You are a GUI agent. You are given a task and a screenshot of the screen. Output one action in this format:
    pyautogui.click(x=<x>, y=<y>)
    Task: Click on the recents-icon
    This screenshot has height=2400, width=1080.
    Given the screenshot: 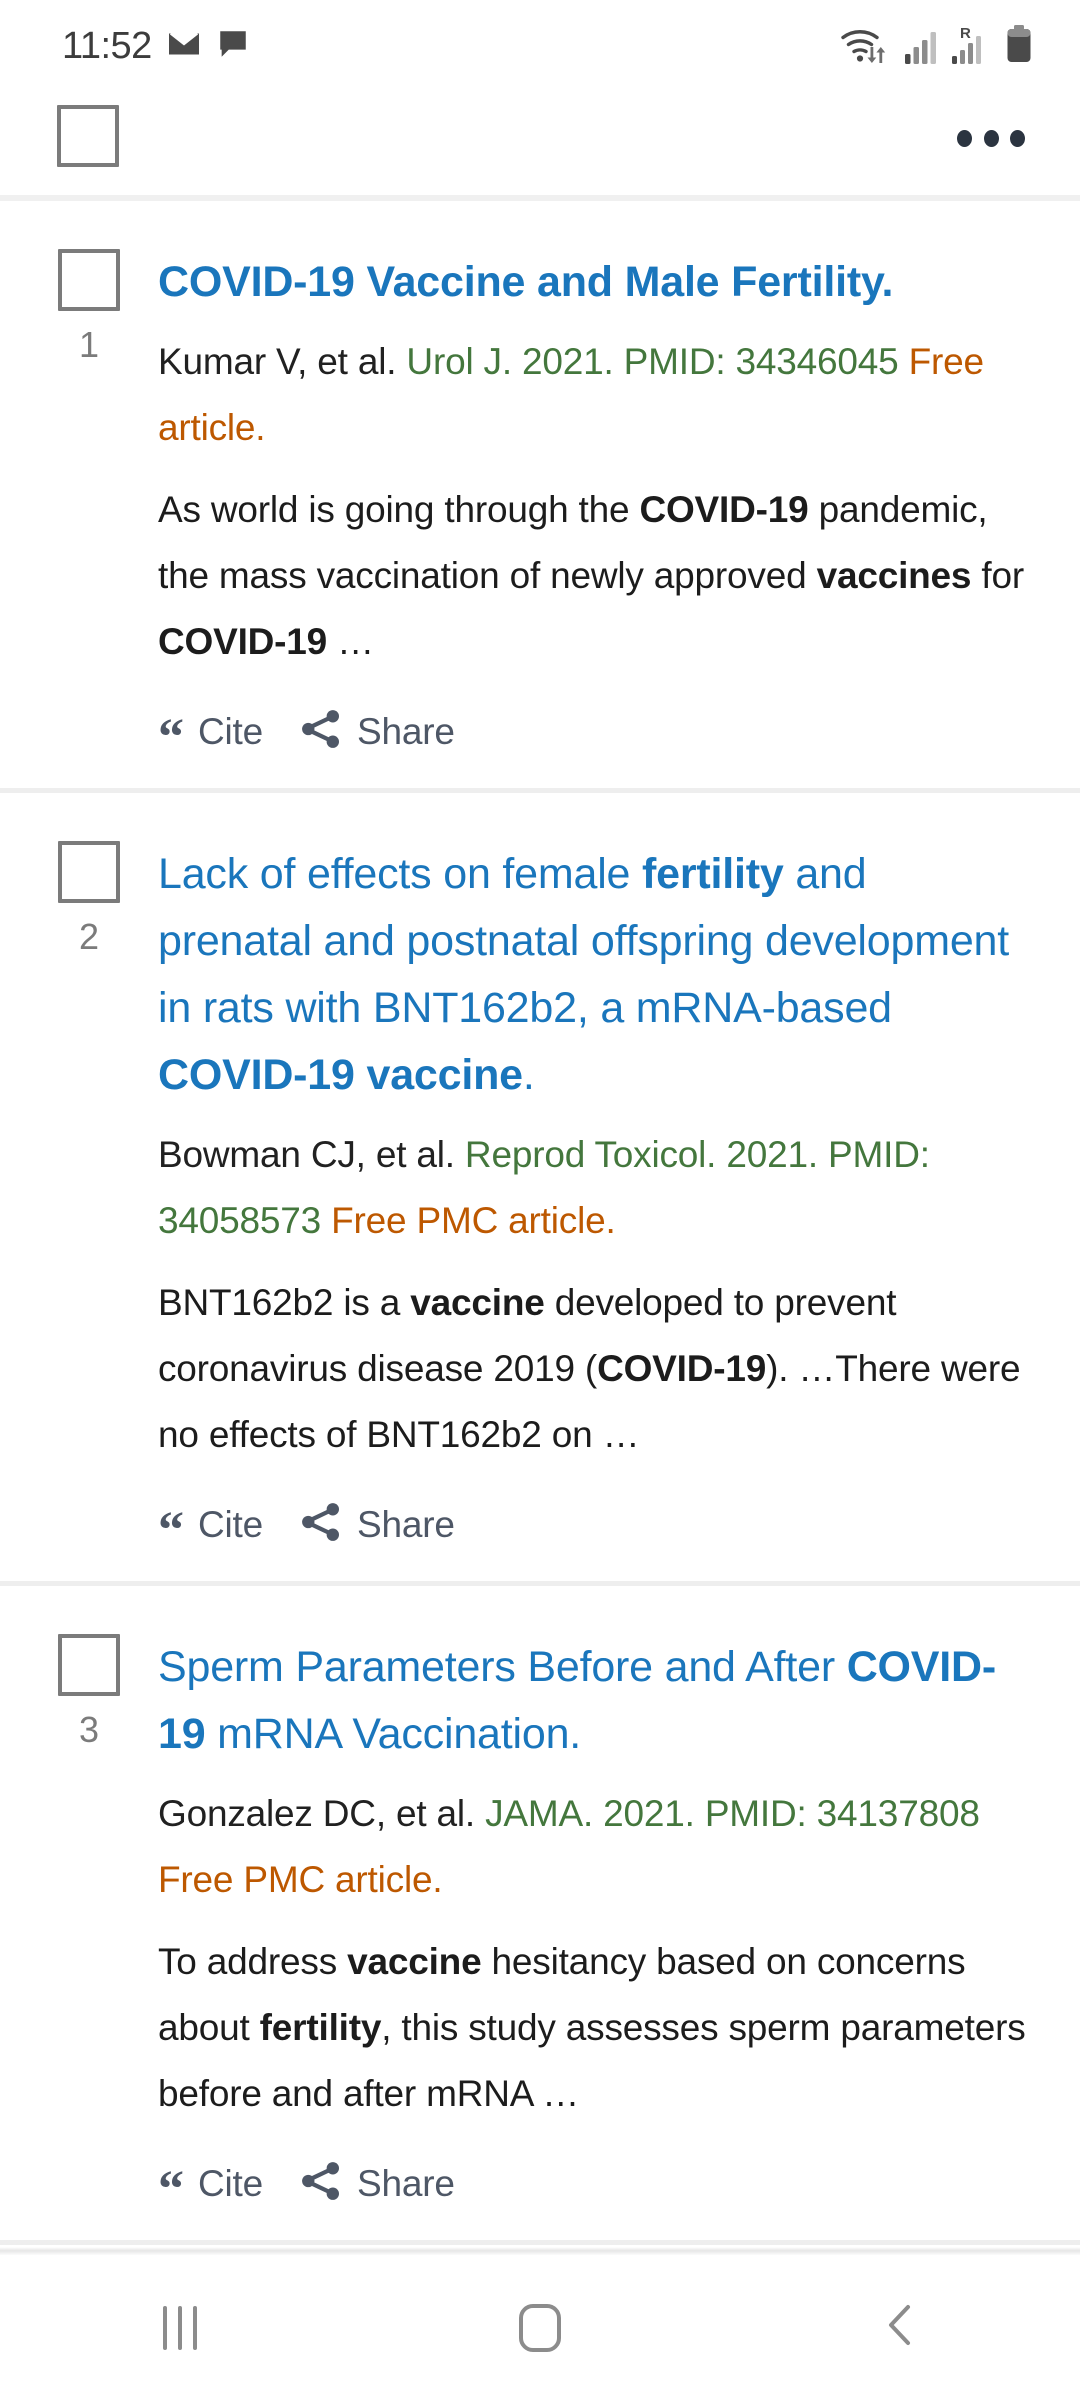 What is the action you would take?
    pyautogui.click(x=180, y=2327)
    